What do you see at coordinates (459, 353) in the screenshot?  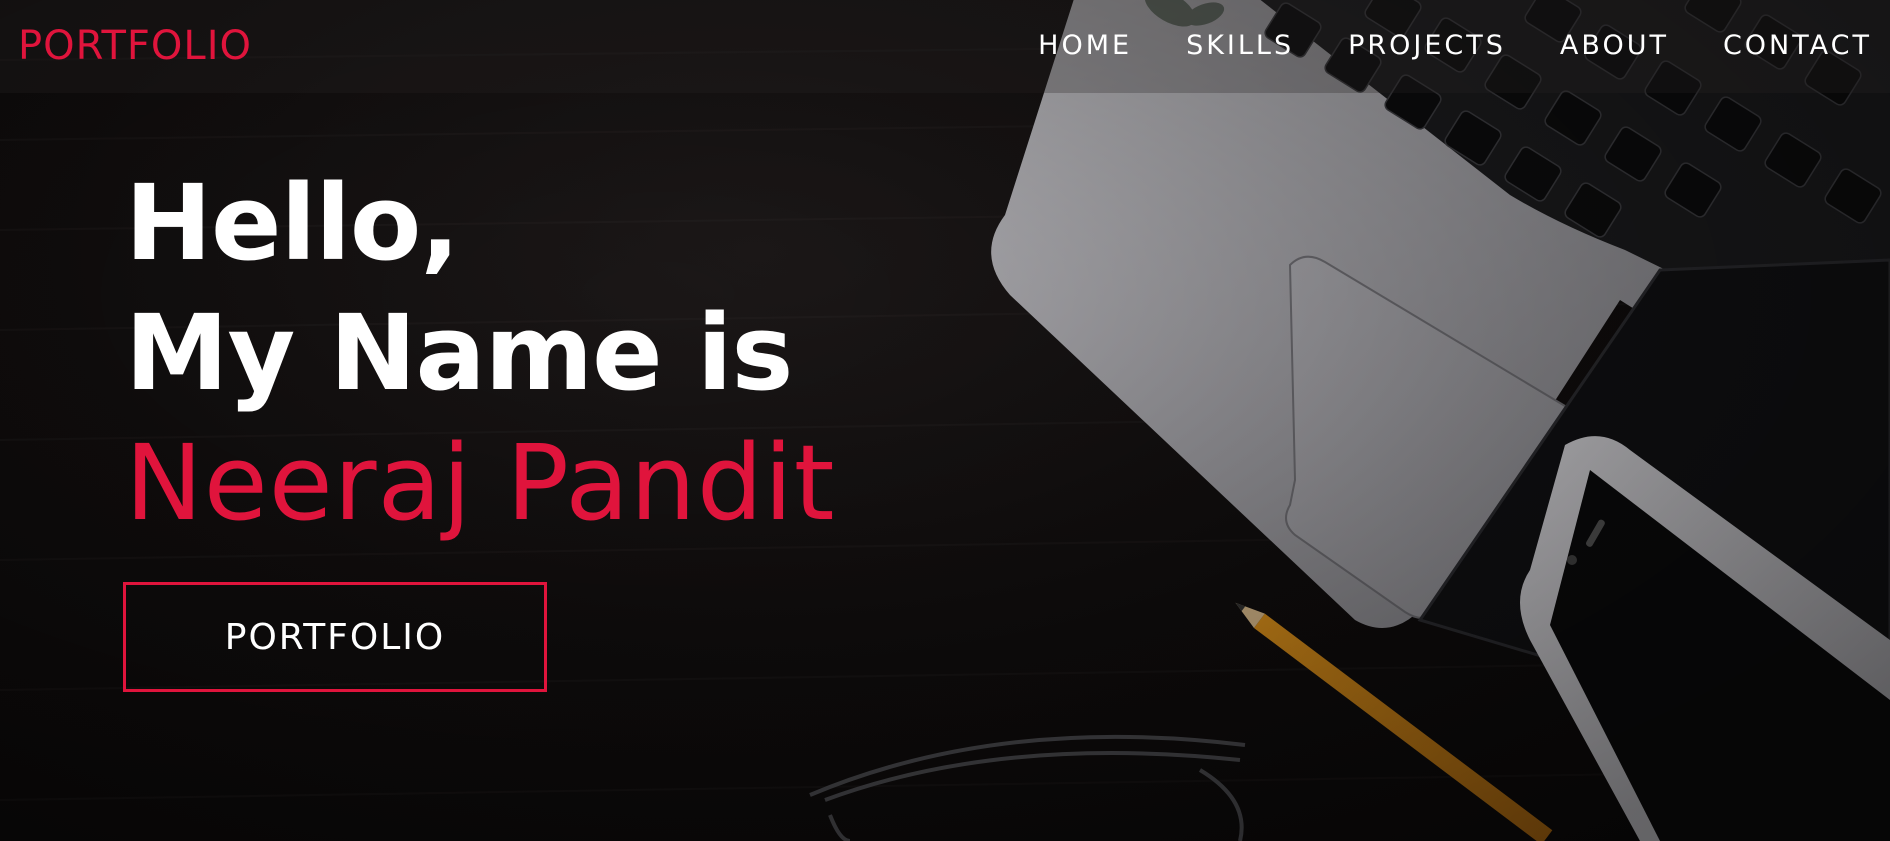 I see `hero-intro: My Name is` at bounding box center [459, 353].